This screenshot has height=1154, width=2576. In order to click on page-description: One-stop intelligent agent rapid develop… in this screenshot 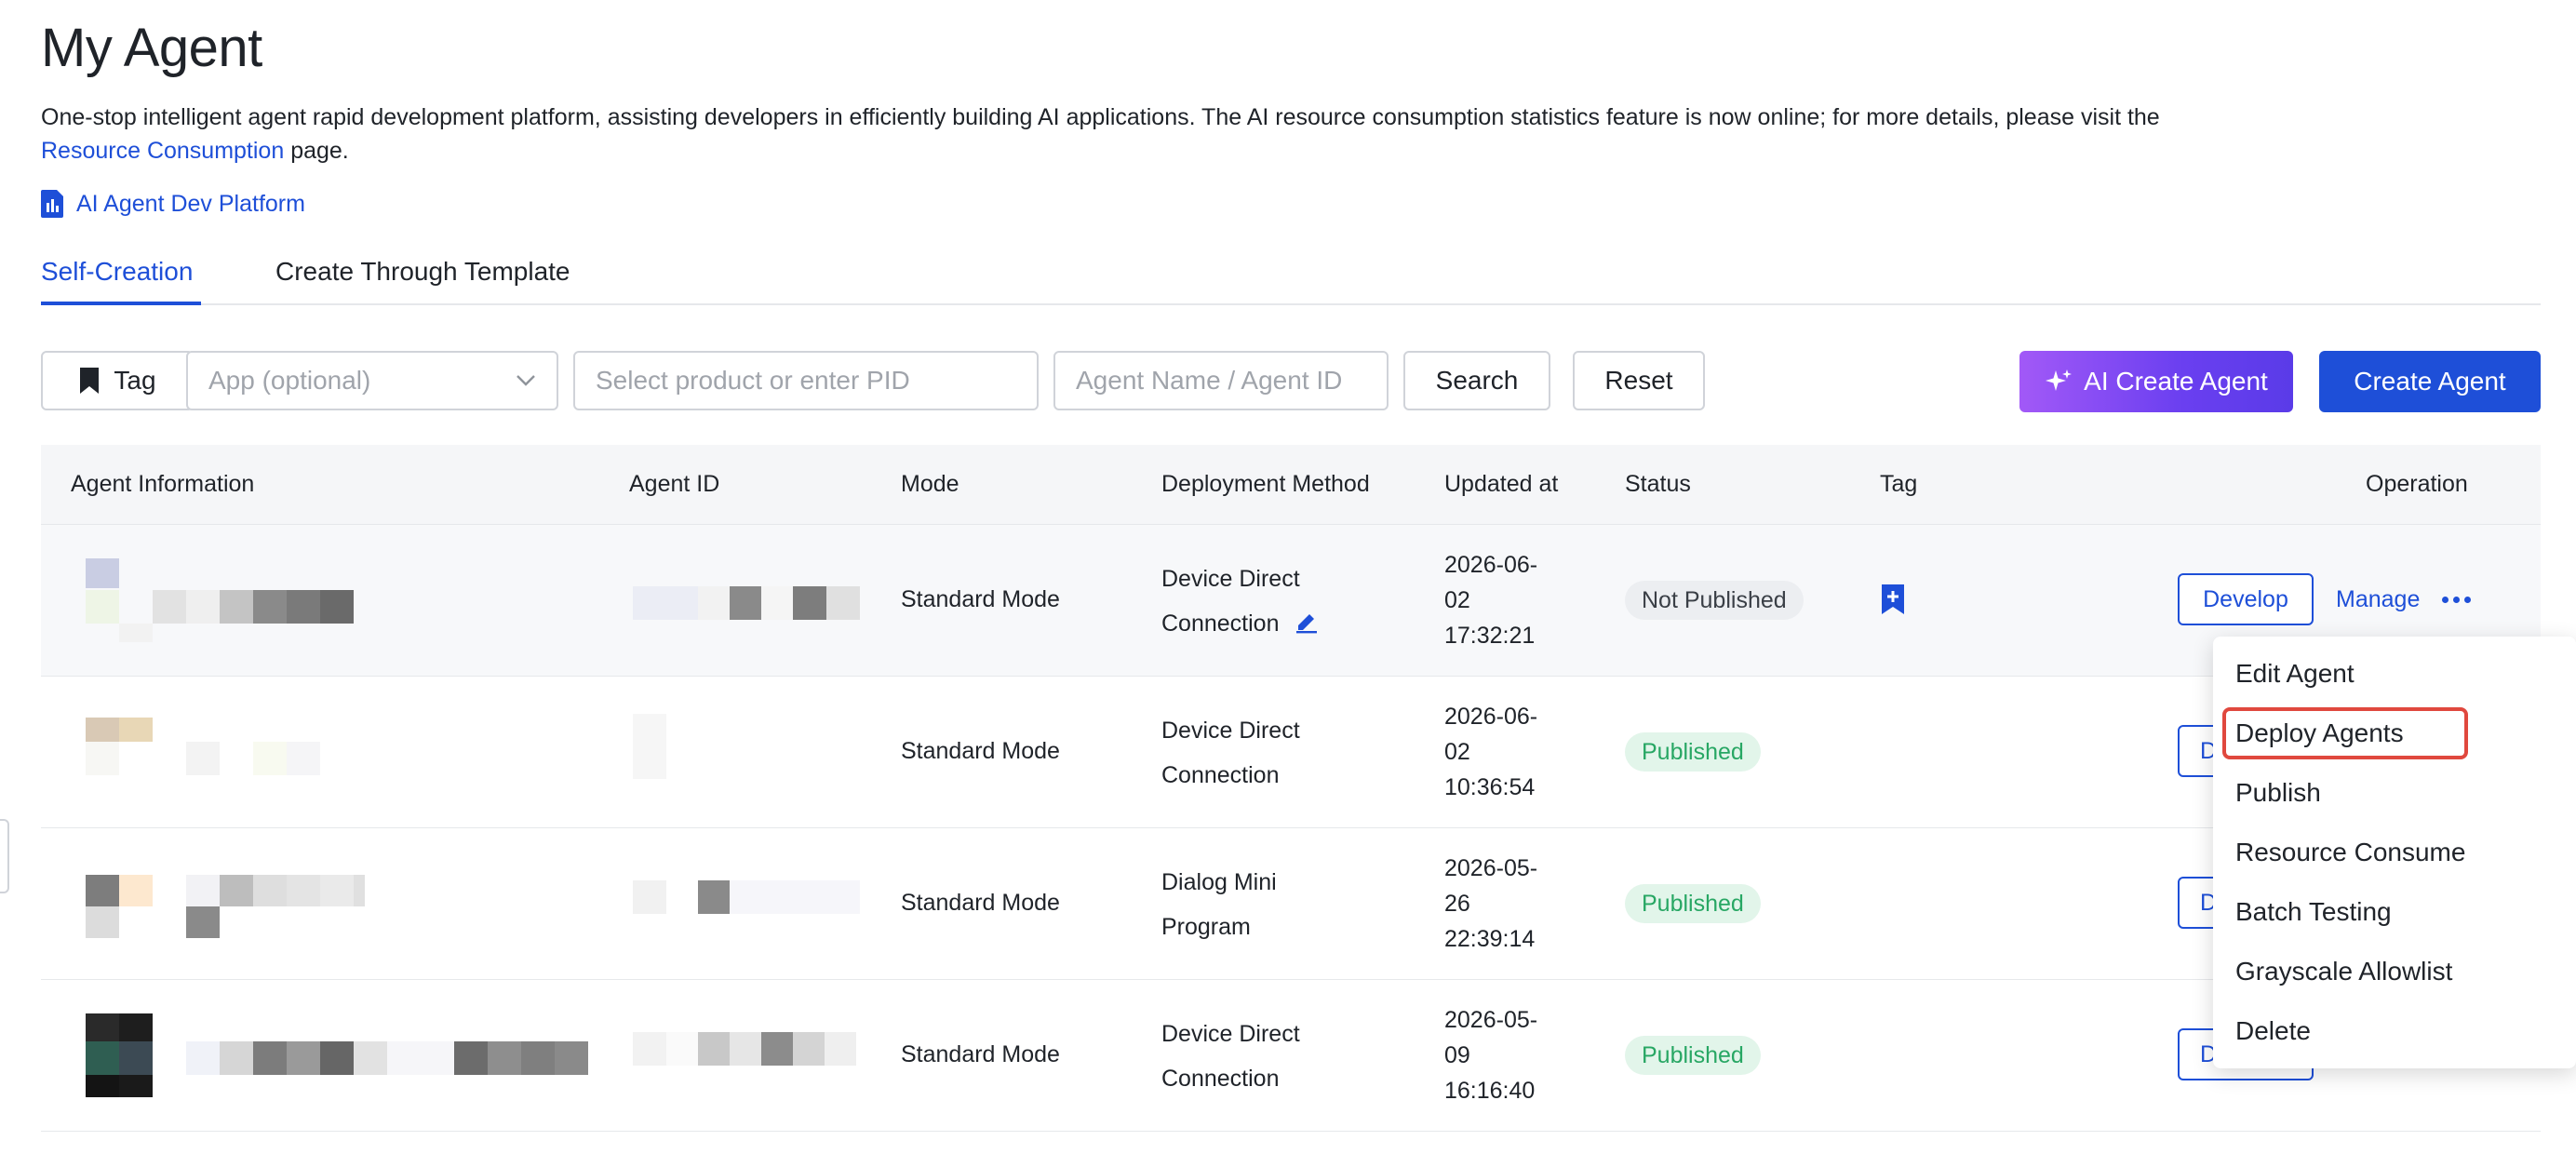, I will do `click(1181, 135)`.